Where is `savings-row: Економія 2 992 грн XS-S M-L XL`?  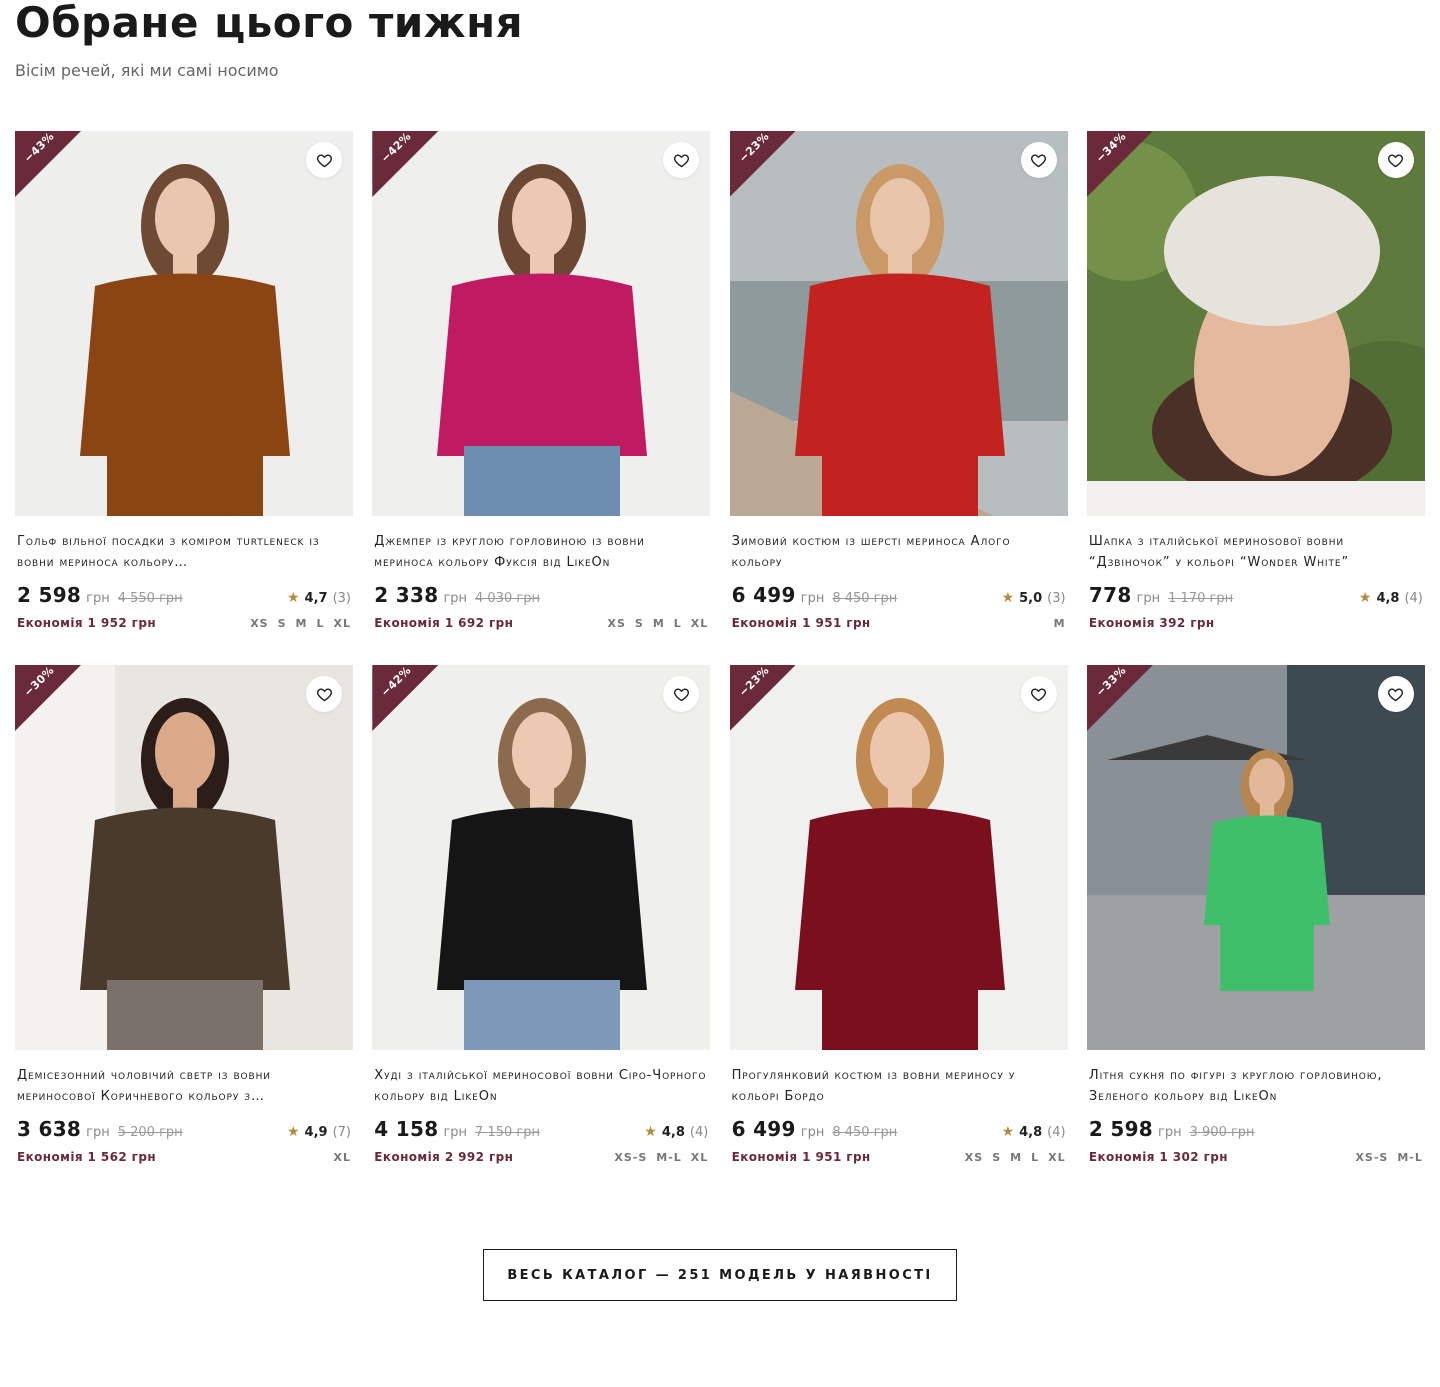 savings-row: Економія 2 992 грн XS-S M-L XL is located at coordinates (541, 1157).